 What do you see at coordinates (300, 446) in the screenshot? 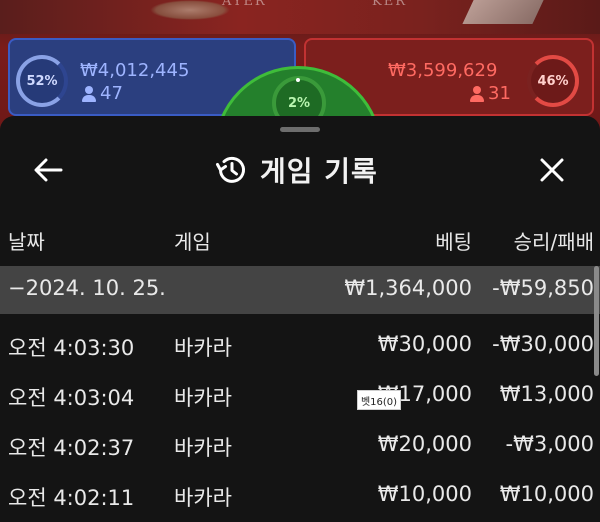
I see `table-row: 오전 4:02:37 바카라 ₩20,000 -₩3,000` at bounding box center [300, 446].